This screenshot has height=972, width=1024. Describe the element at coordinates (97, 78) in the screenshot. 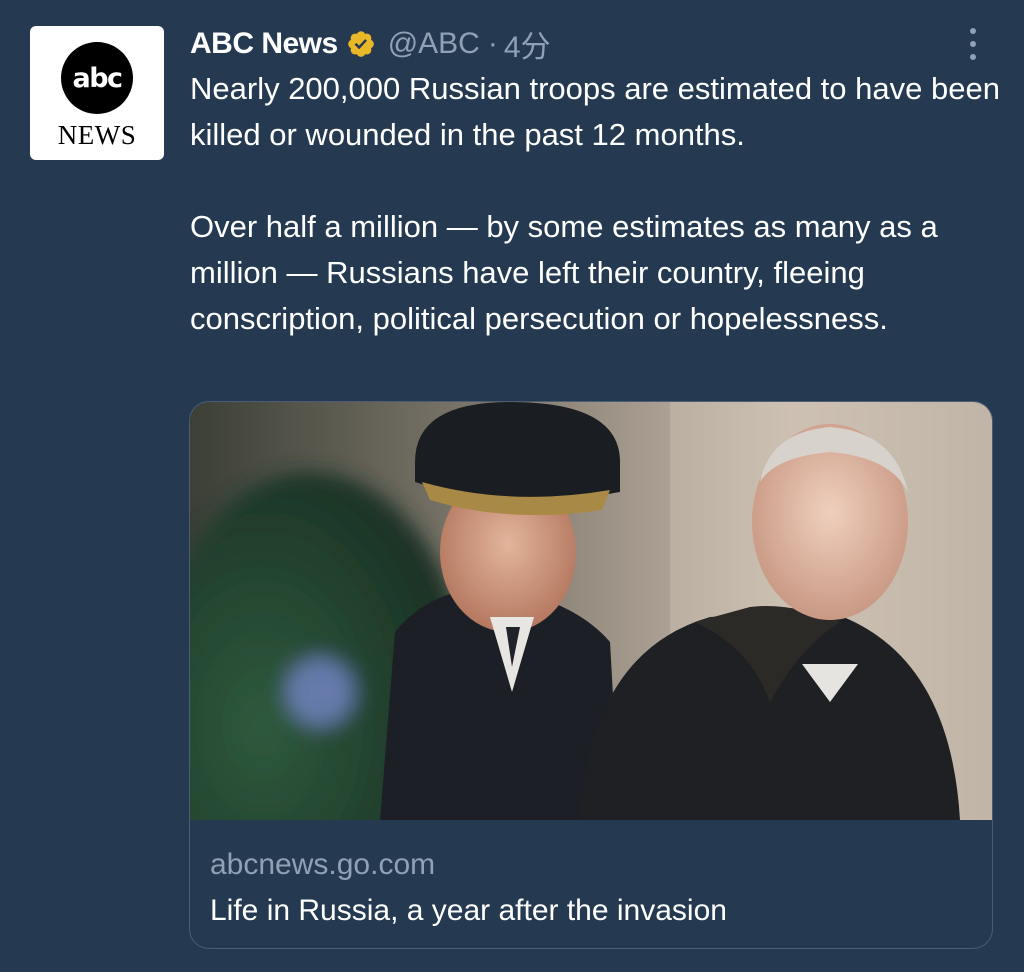

I see `abc-logo: abc` at that location.